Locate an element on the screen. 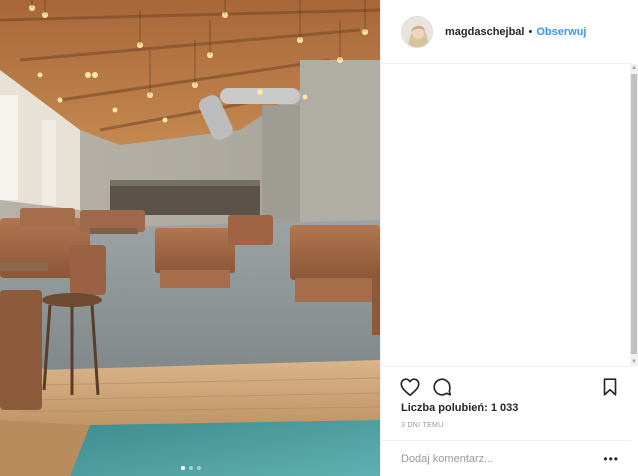 The height and width of the screenshot is (476, 638). comment-input is located at coordinates (502, 458).